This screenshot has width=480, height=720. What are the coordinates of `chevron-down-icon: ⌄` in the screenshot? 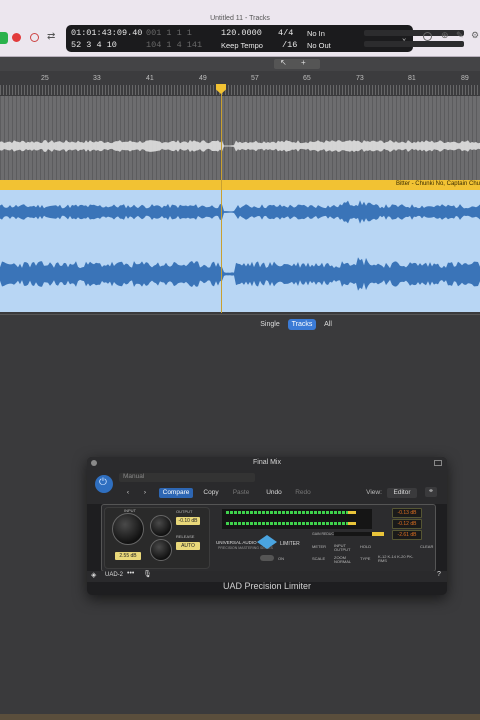 It's located at (404, 38).